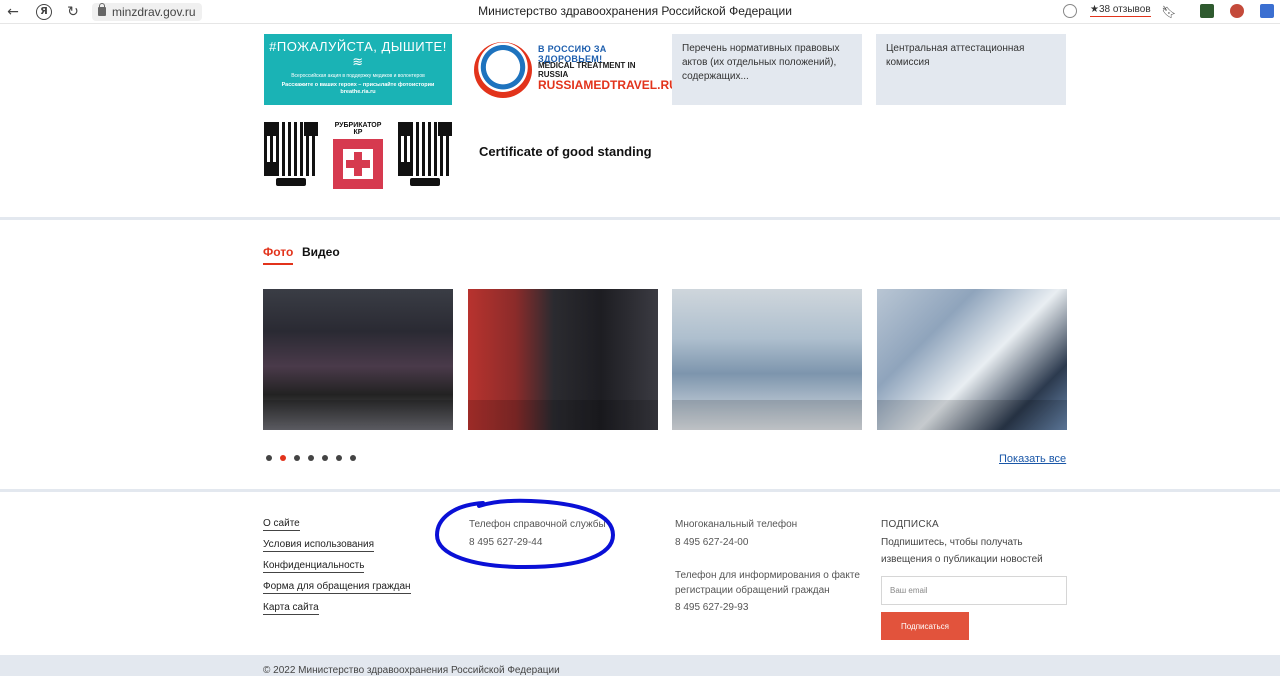  Describe the element at coordinates (1120, 10) in the screenshot. I see `reviews-link: ★38 отзывов` at that location.